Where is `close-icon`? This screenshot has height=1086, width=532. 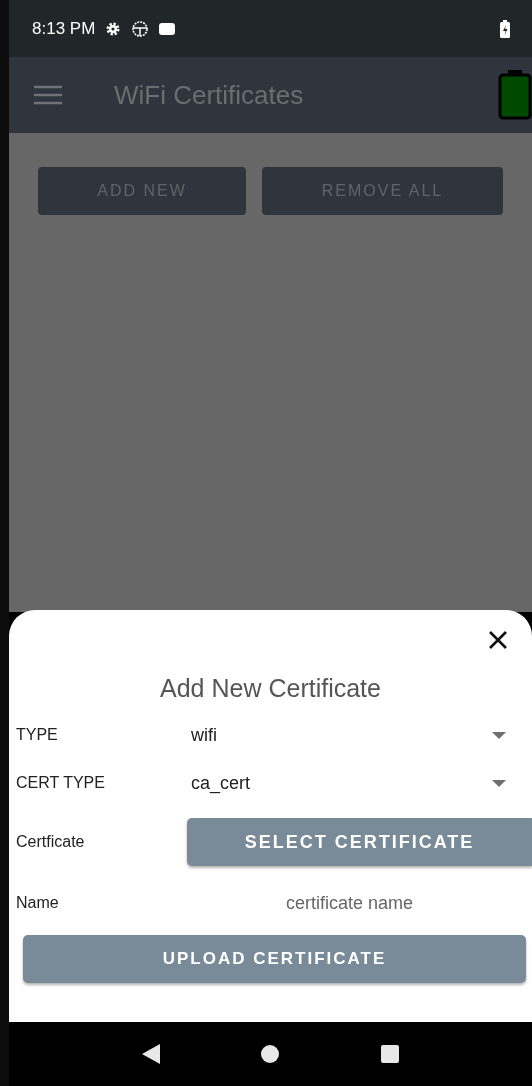
close-icon is located at coordinates (498, 640).